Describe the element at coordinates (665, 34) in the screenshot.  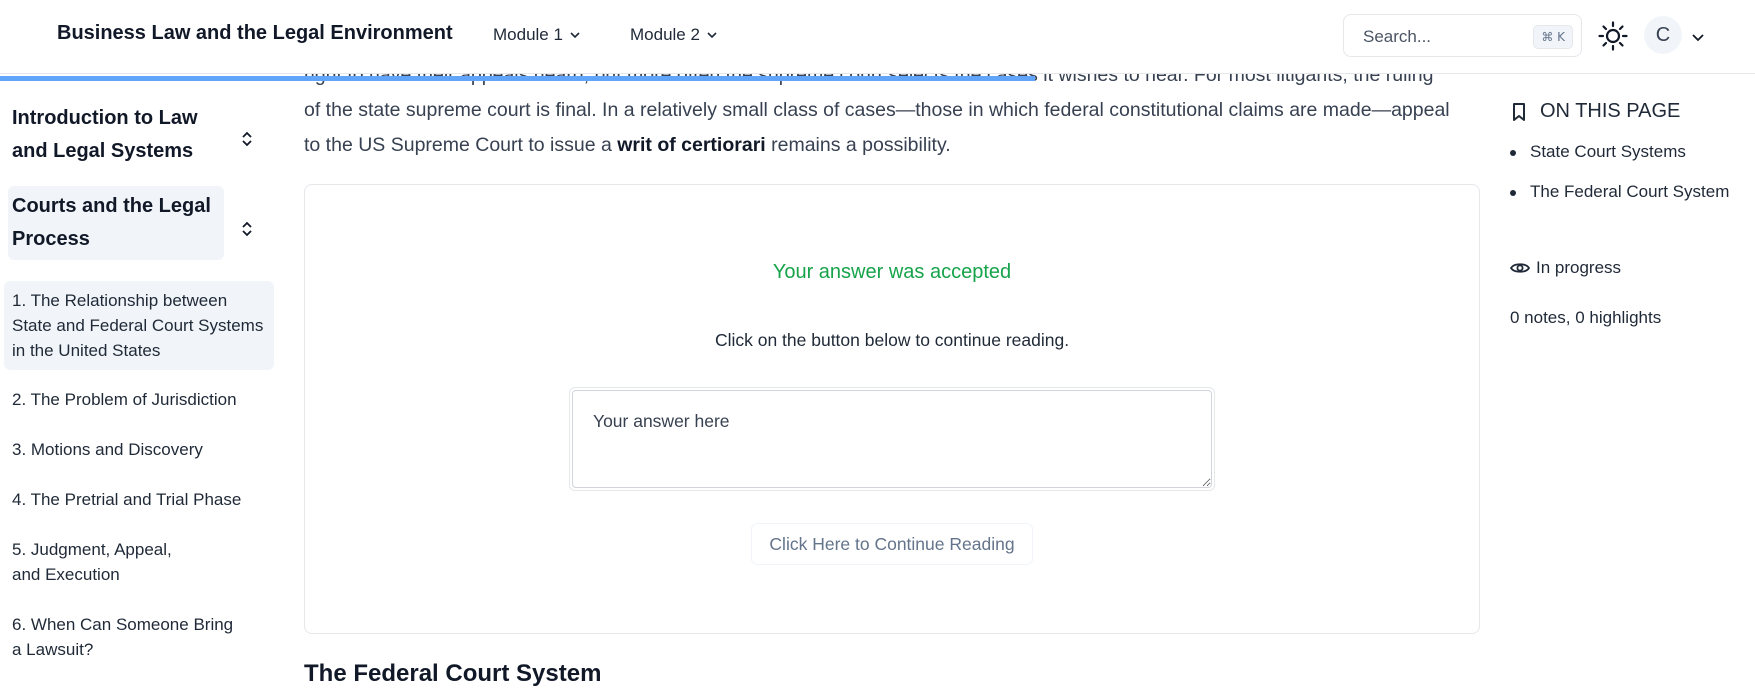
I see `nav-module-2-label: Module 2` at that location.